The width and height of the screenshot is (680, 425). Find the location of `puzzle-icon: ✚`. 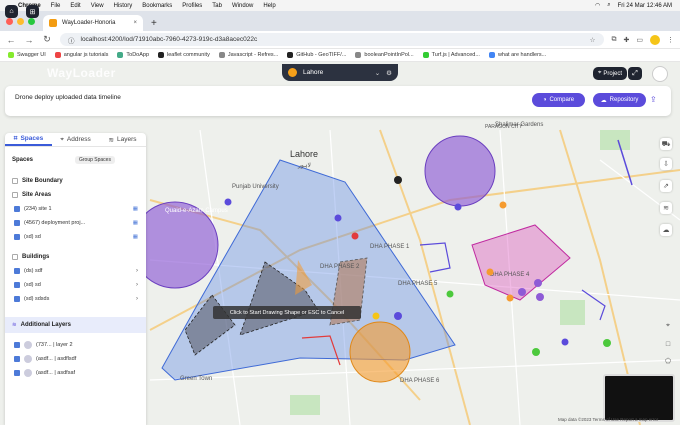

puzzle-icon: ✚ is located at coordinates (627, 40).